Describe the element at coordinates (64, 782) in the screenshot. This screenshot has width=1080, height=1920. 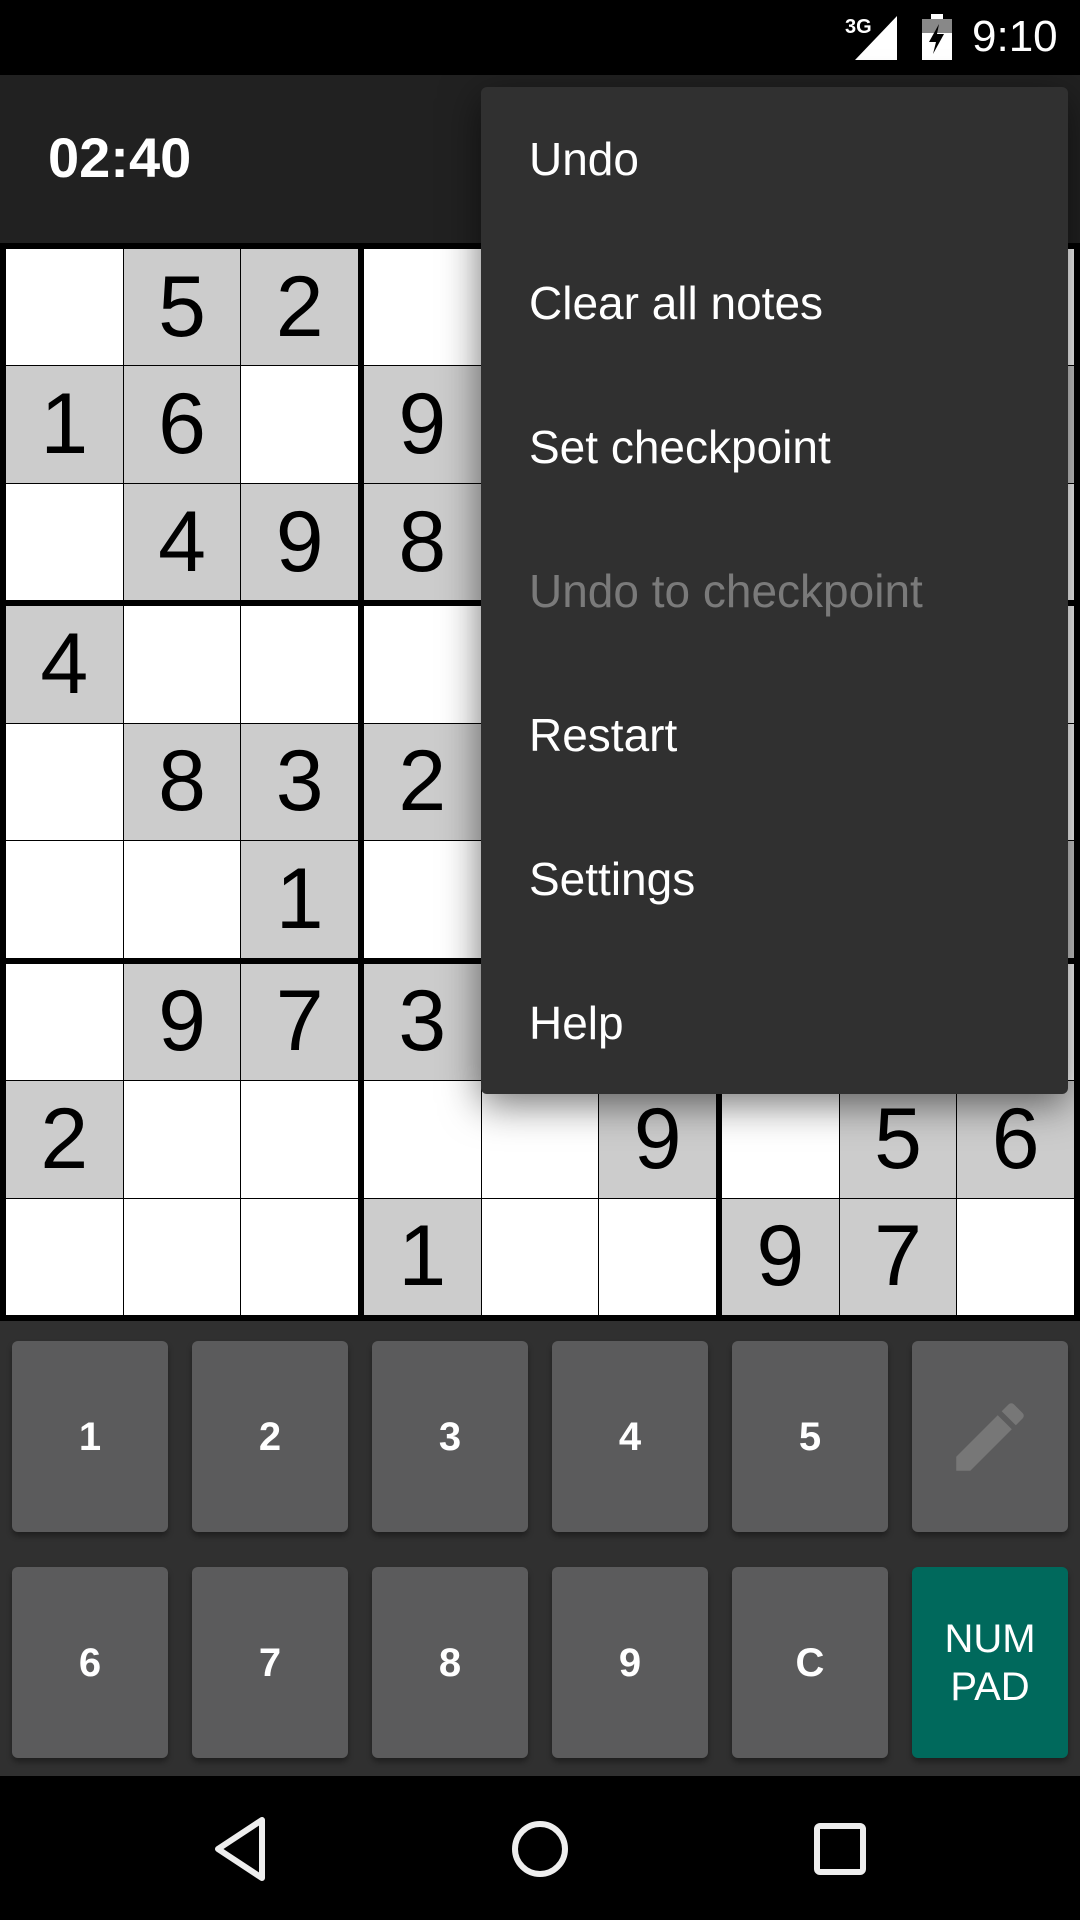
I see `board-cell-r5c1` at that location.